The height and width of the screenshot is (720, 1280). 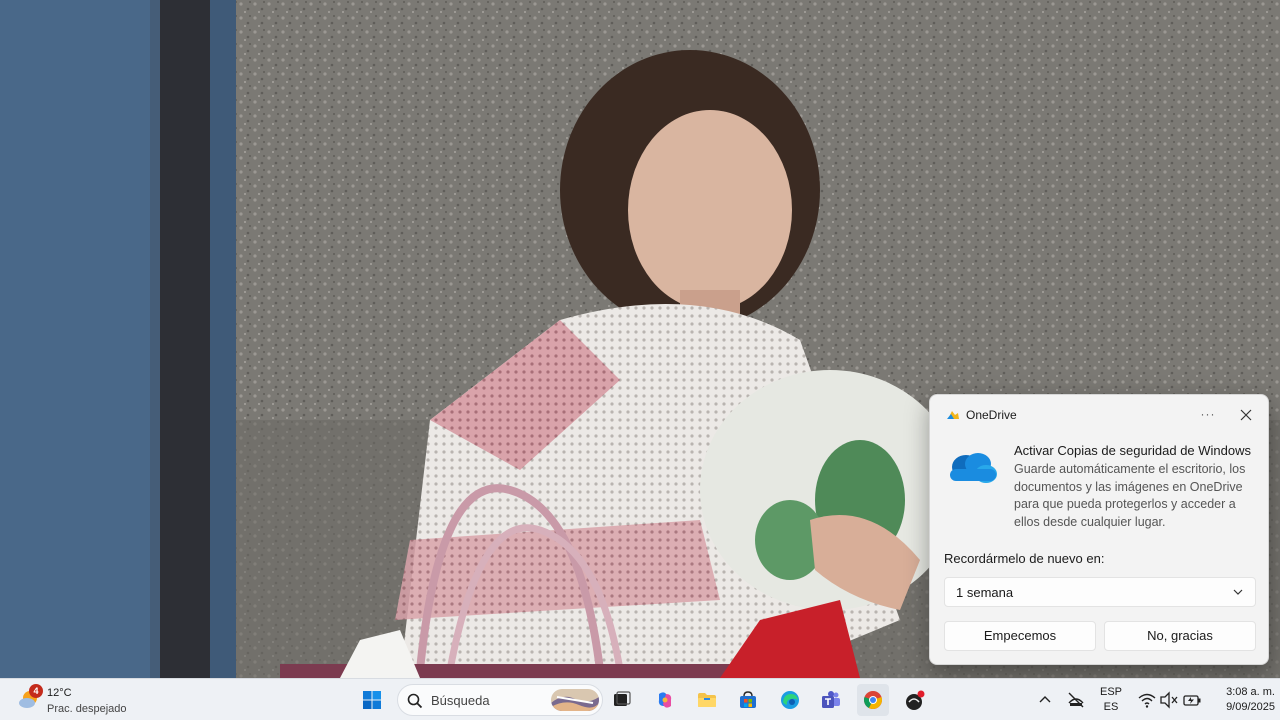 What do you see at coordinates (1100, 592) in the screenshot?
I see `remind-interval-select: 1 semana` at bounding box center [1100, 592].